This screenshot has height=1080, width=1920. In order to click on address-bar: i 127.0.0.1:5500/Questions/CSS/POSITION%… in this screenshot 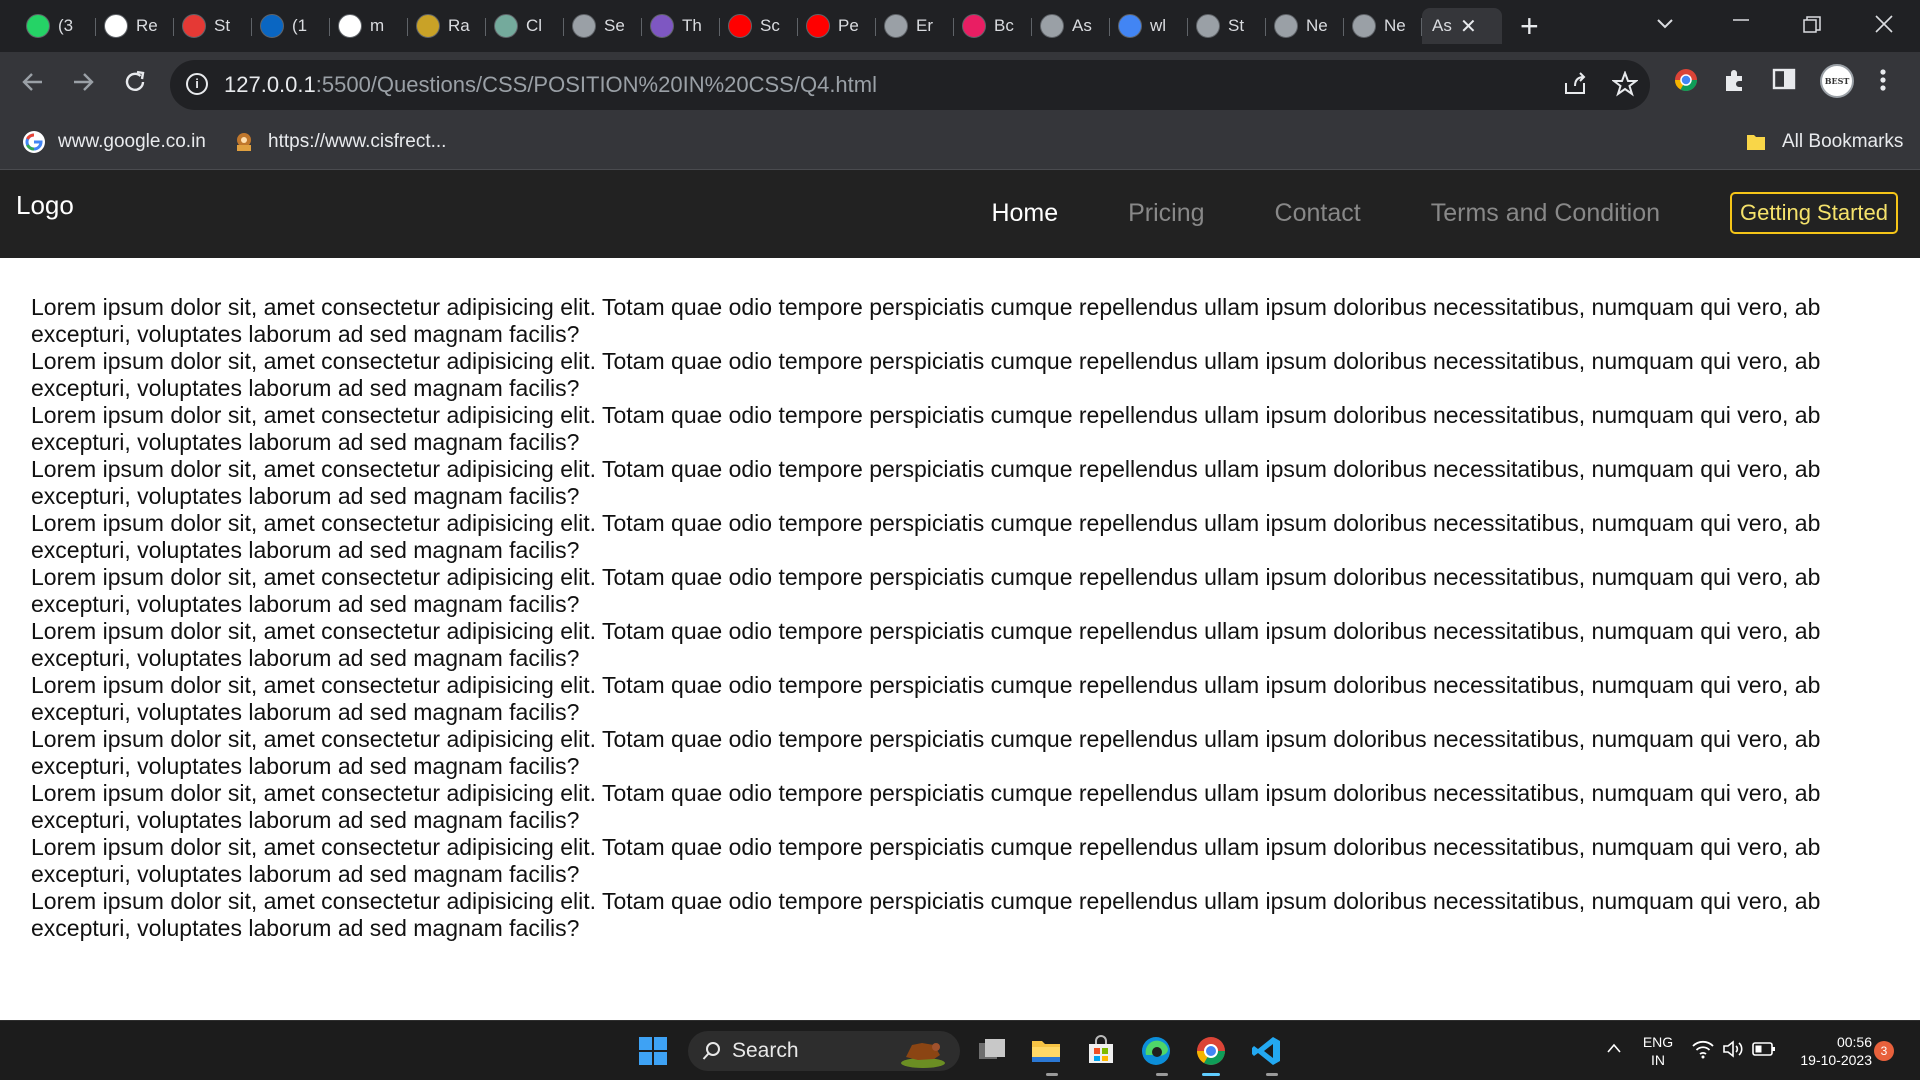, I will do `click(910, 85)`.